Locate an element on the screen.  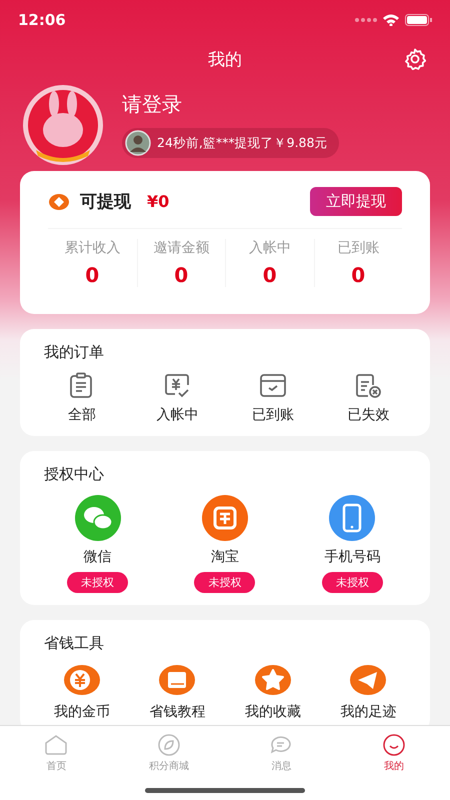
tab-item: 我的 is located at coordinates (394, 753).